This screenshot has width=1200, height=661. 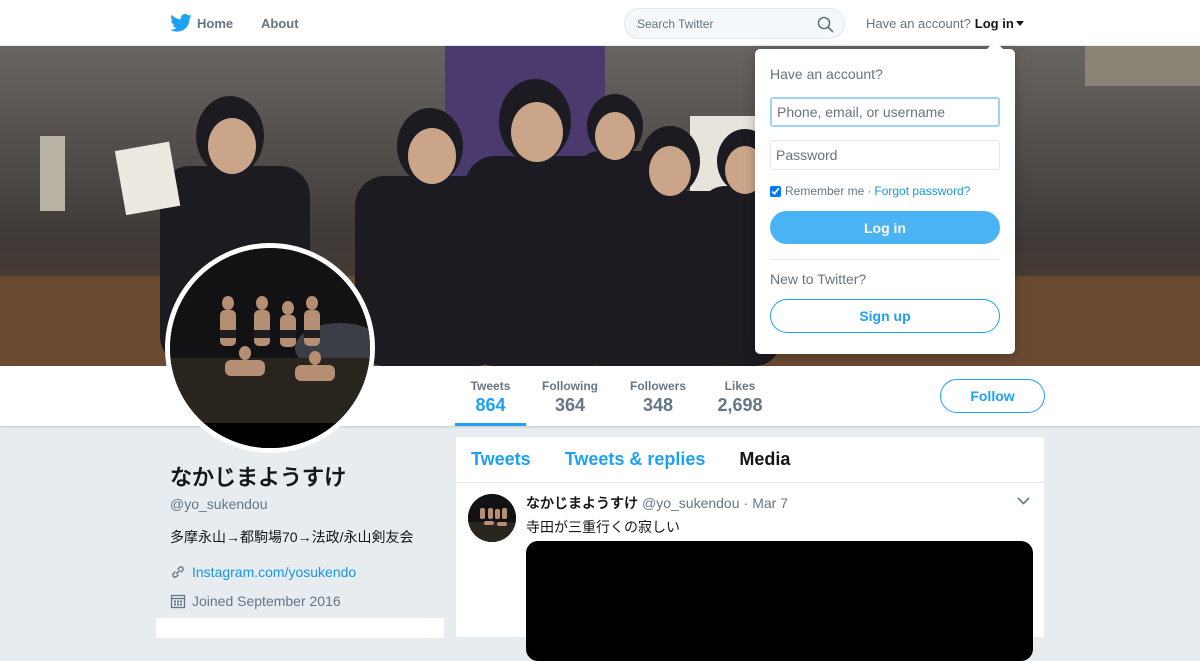 I want to click on link-icon, so click(x=178, y=572).